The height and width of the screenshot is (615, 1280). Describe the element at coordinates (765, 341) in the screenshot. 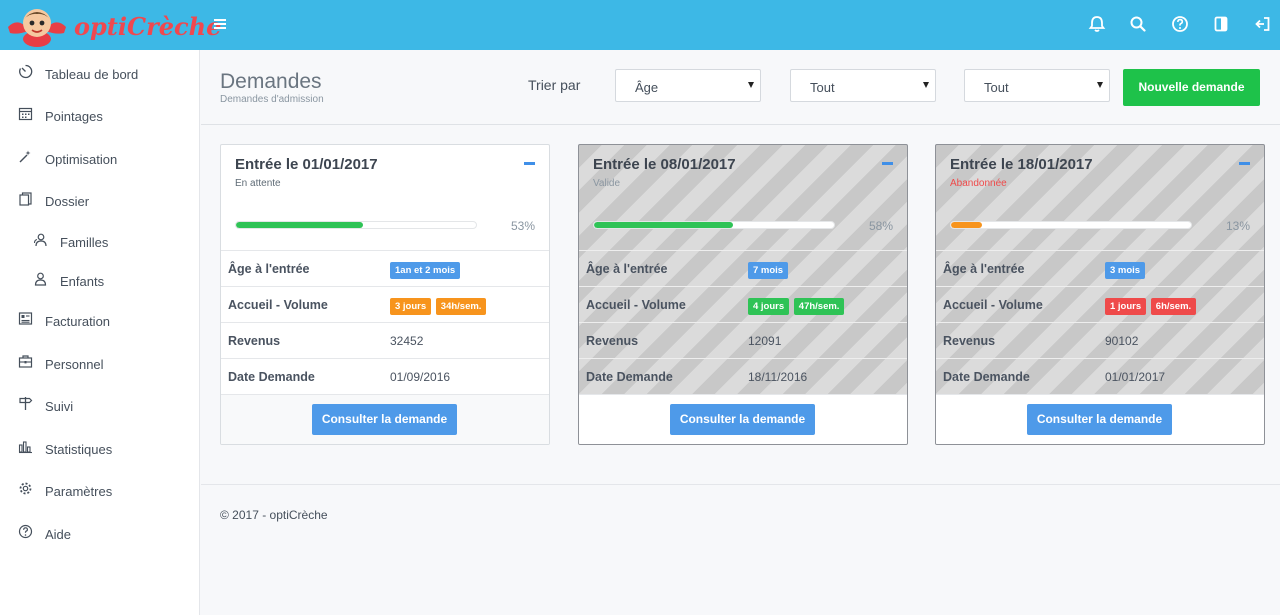

I see `revenue-value: 12091` at that location.